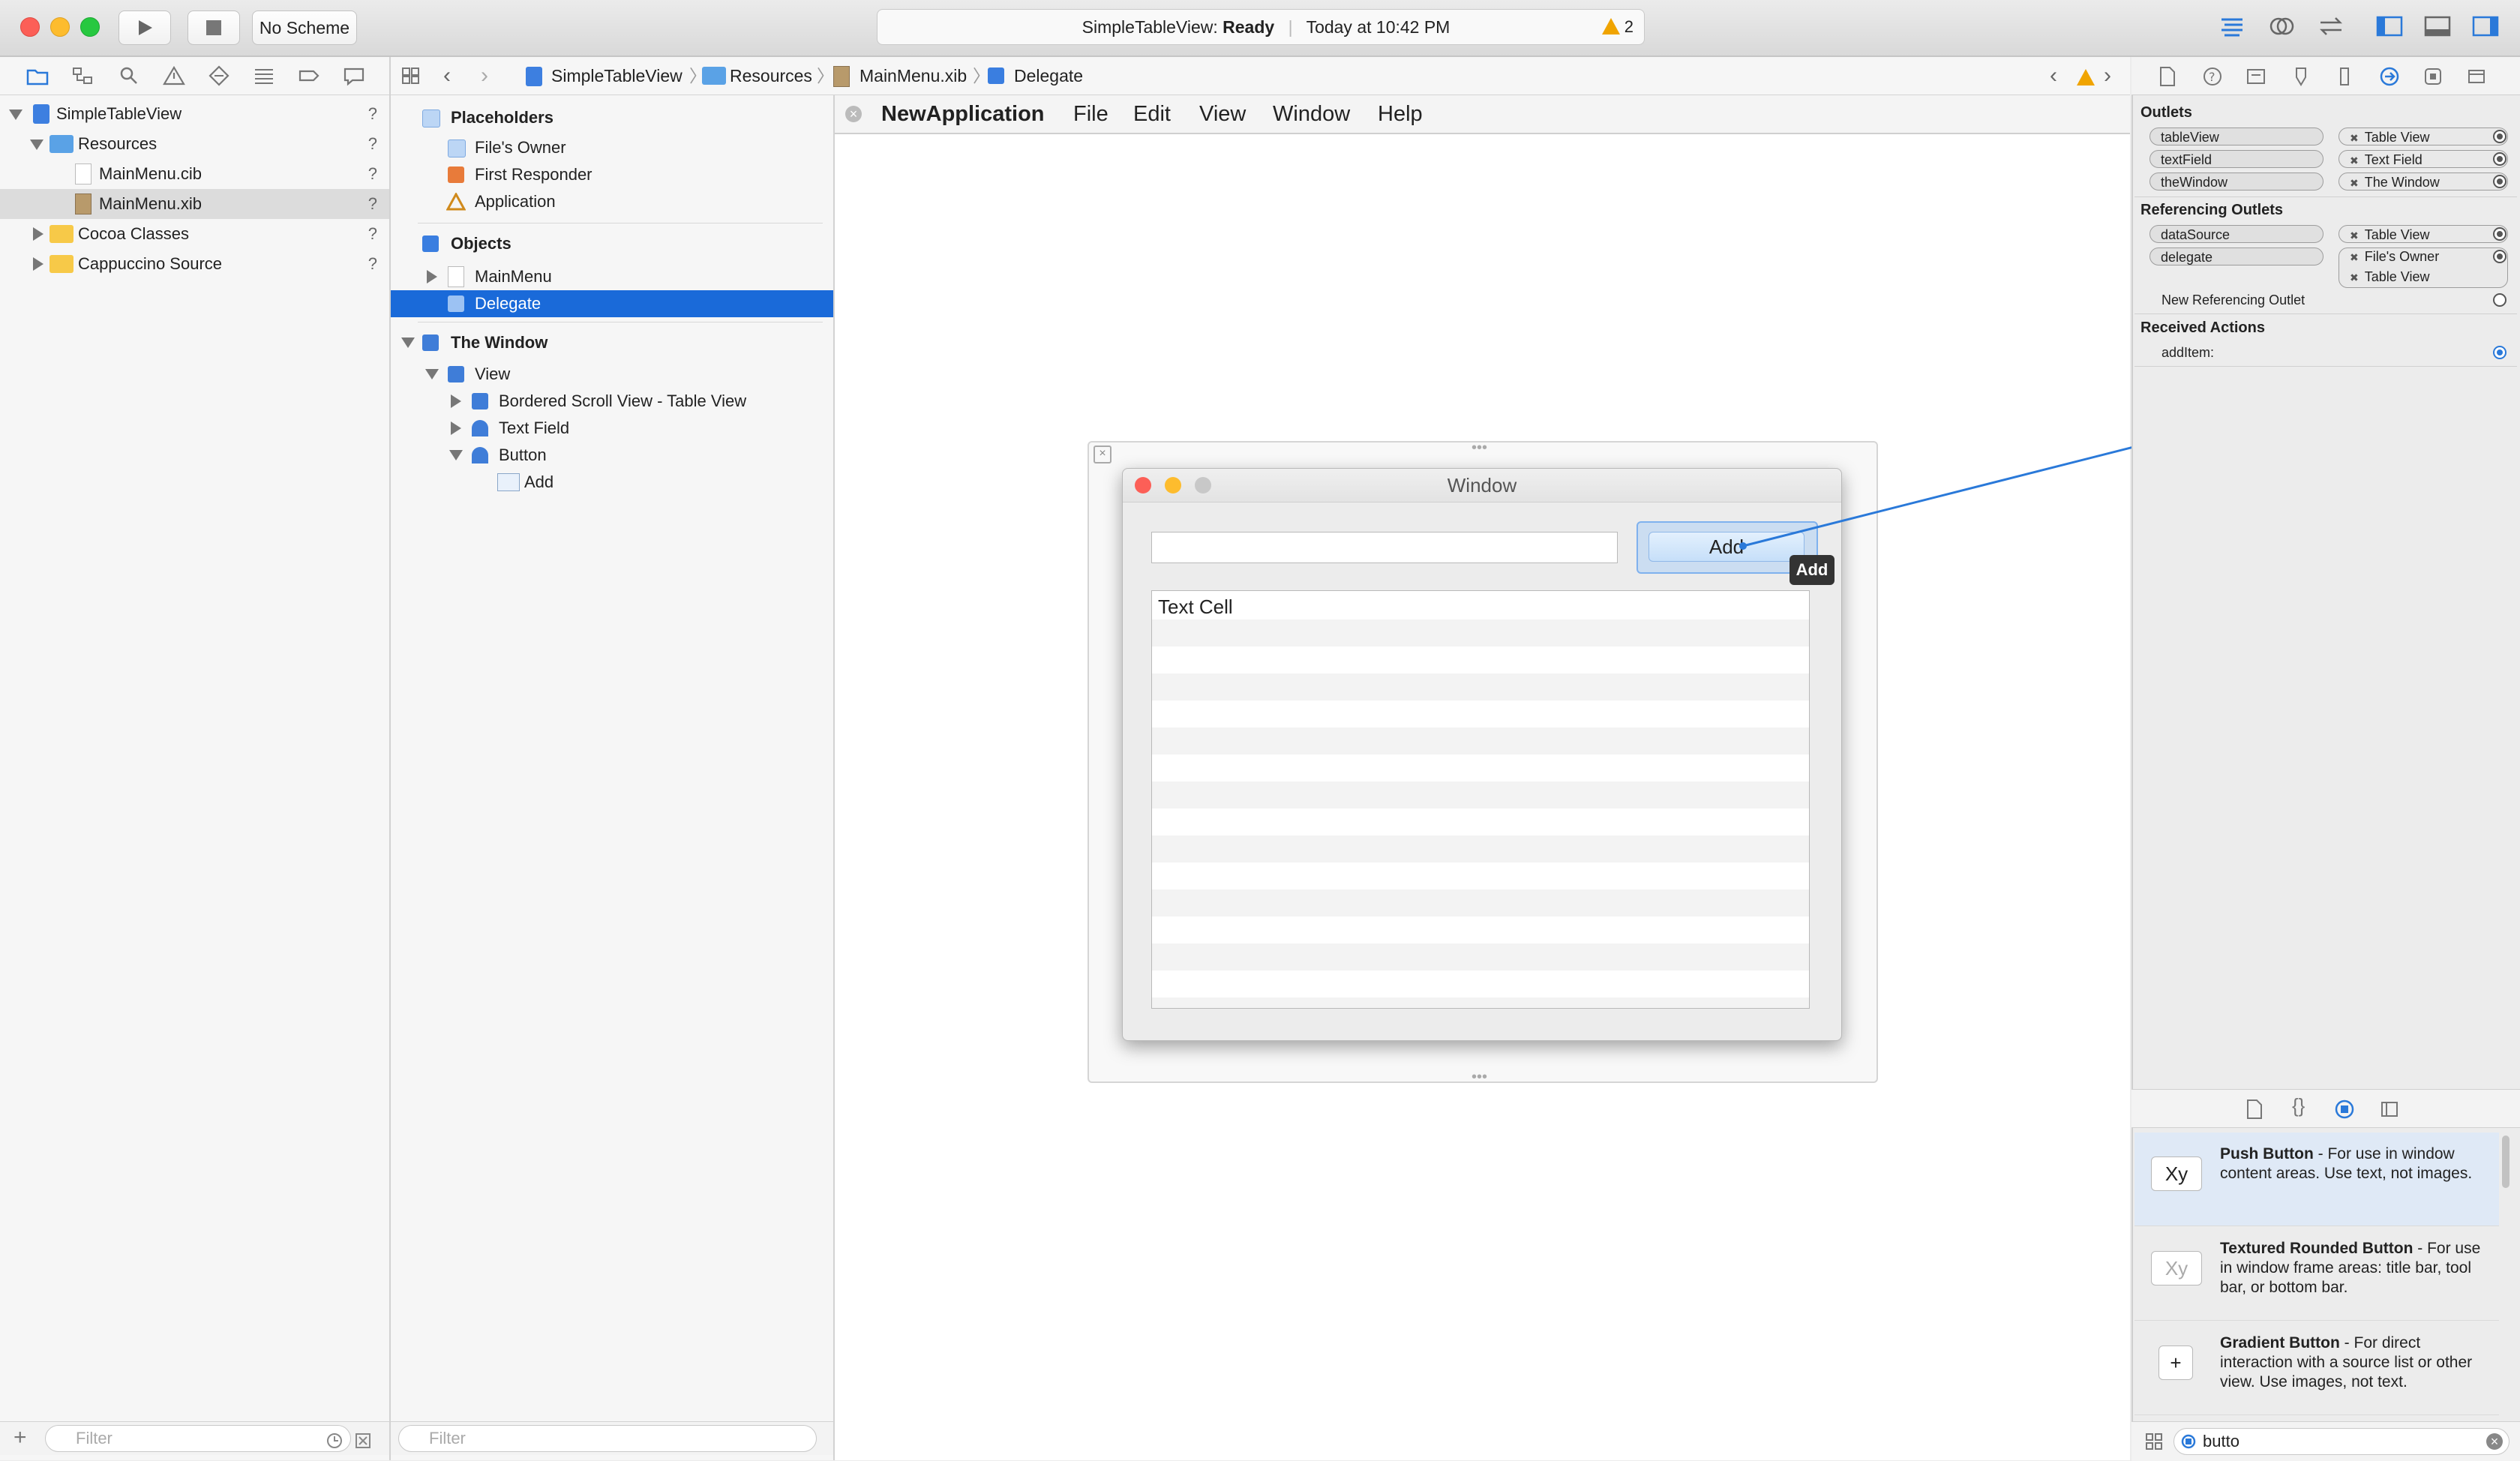 This screenshot has height=1461, width=2520. What do you see at coordinates (2301, 76) in the screenshot?
I see `attributes-inspector-icon` at bounding box center [2301, 76].